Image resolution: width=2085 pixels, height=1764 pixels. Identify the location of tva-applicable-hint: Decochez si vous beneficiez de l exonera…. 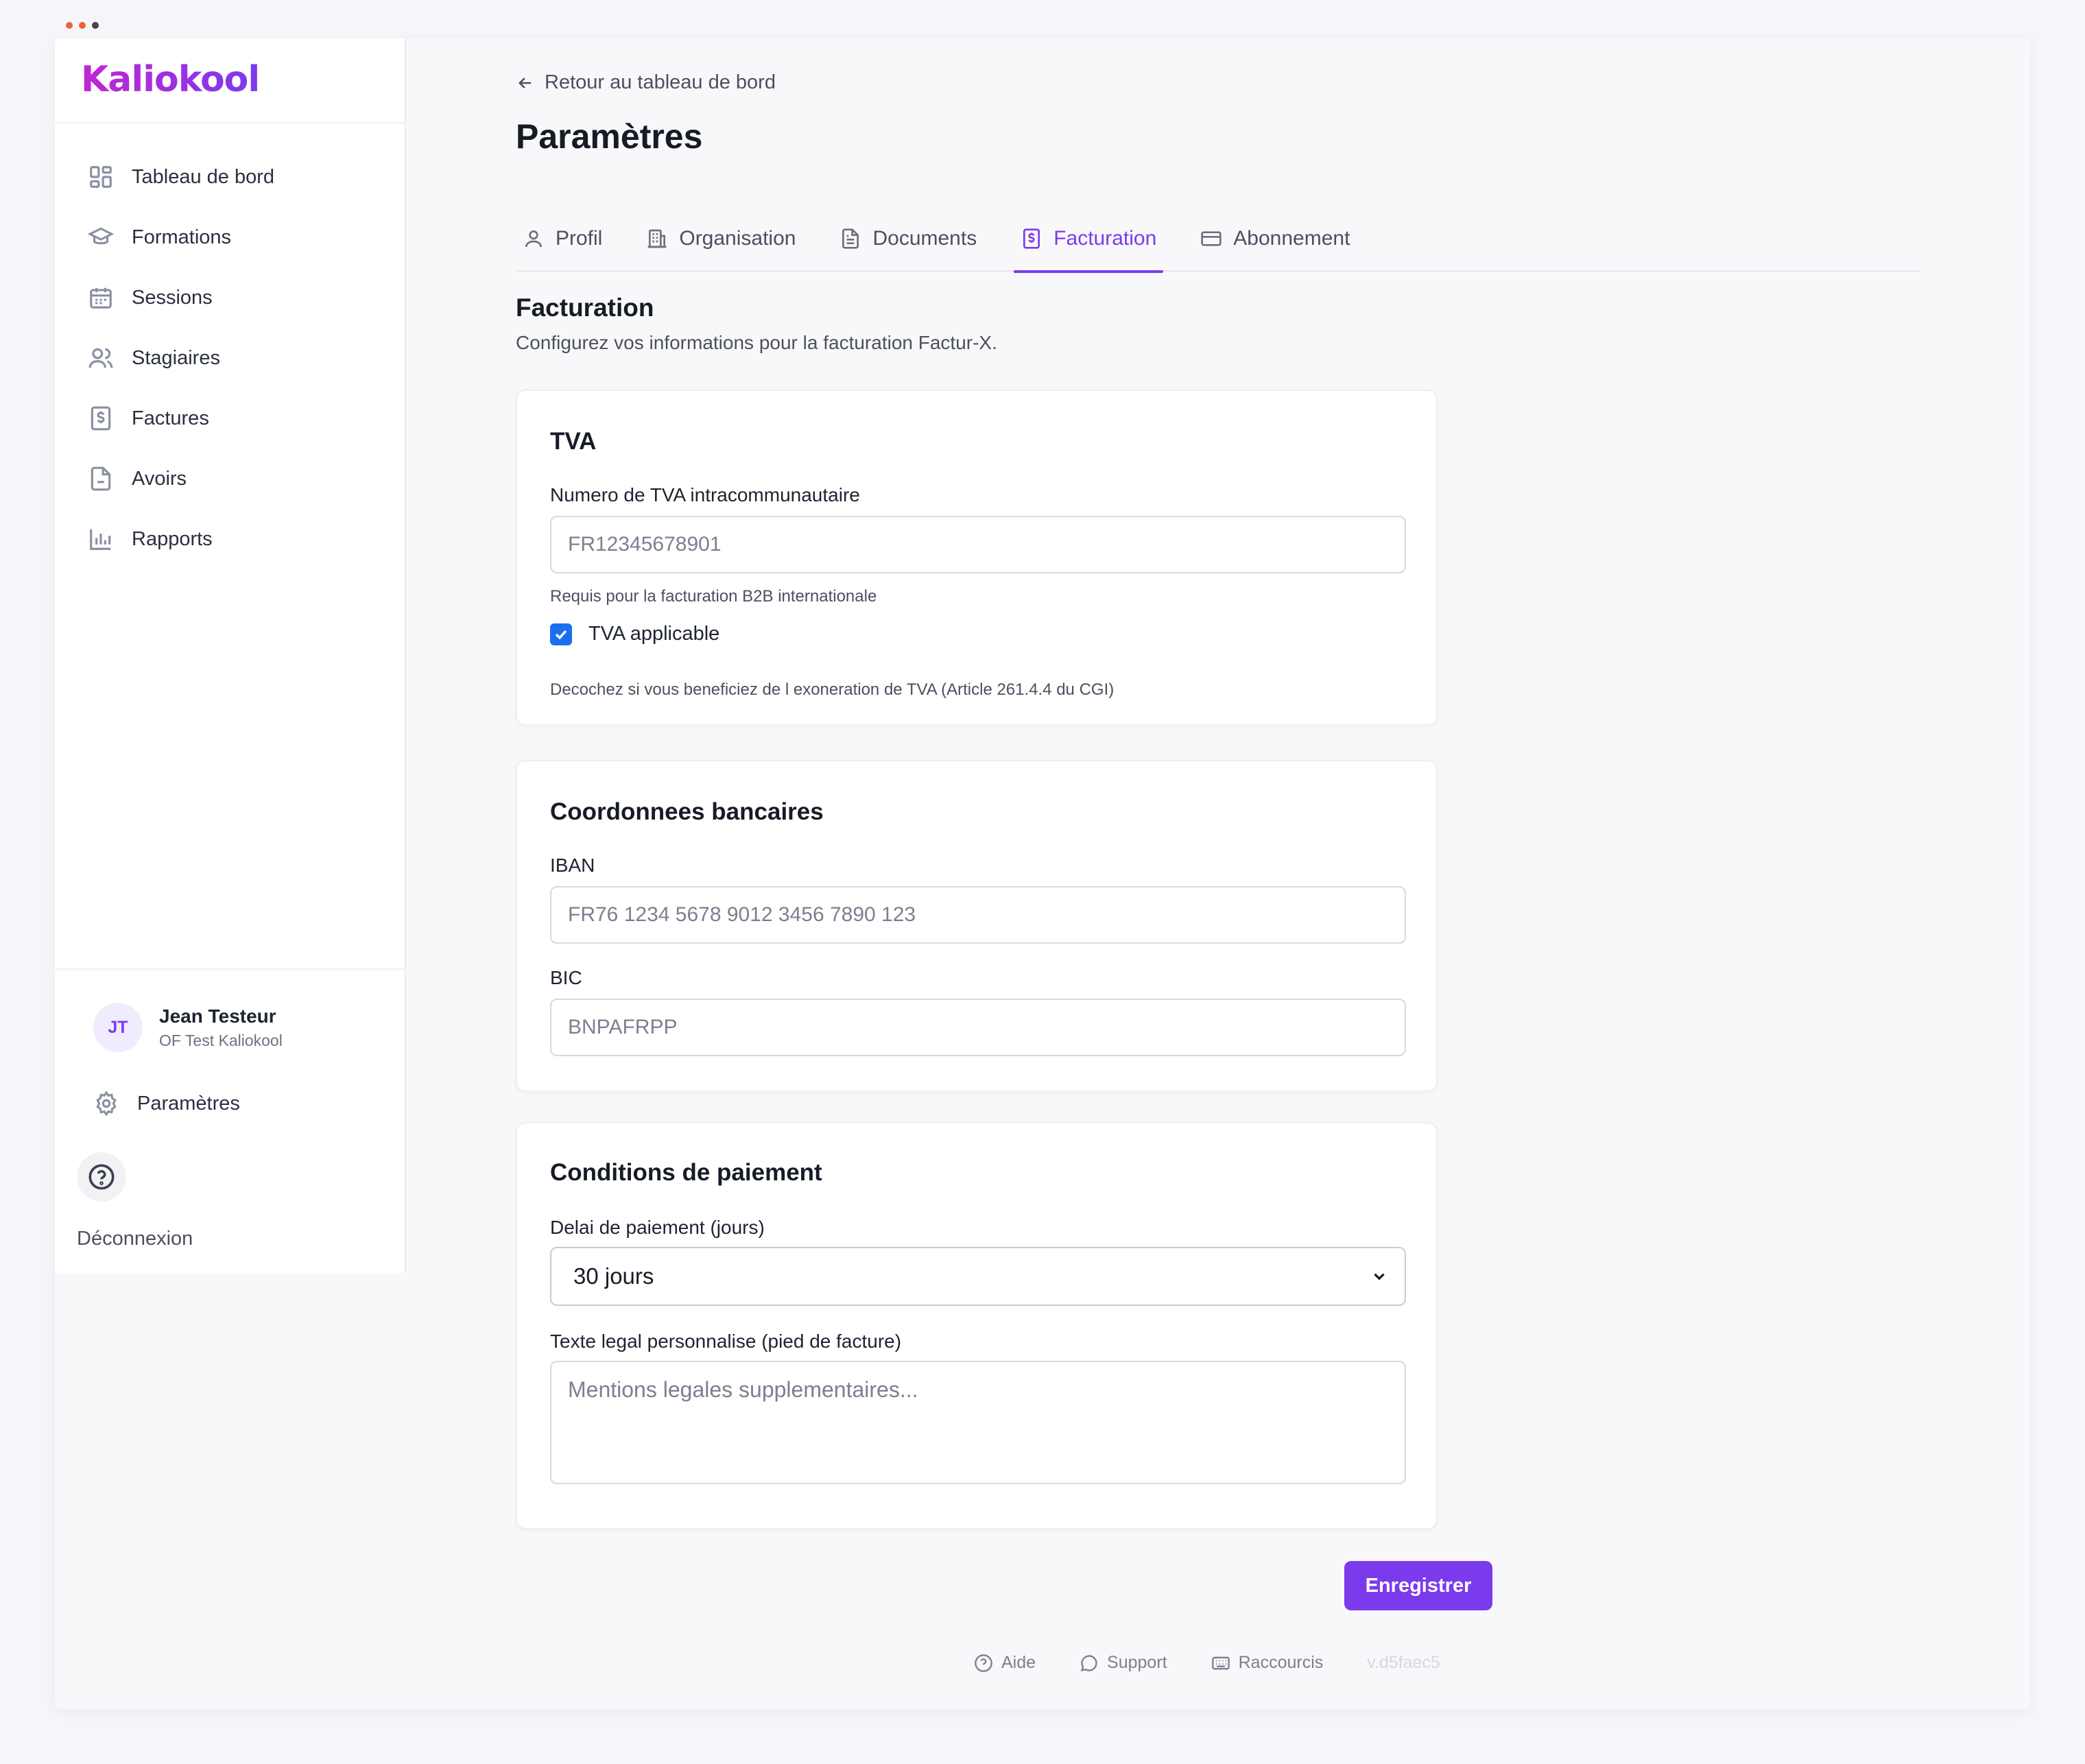
(832, 690).